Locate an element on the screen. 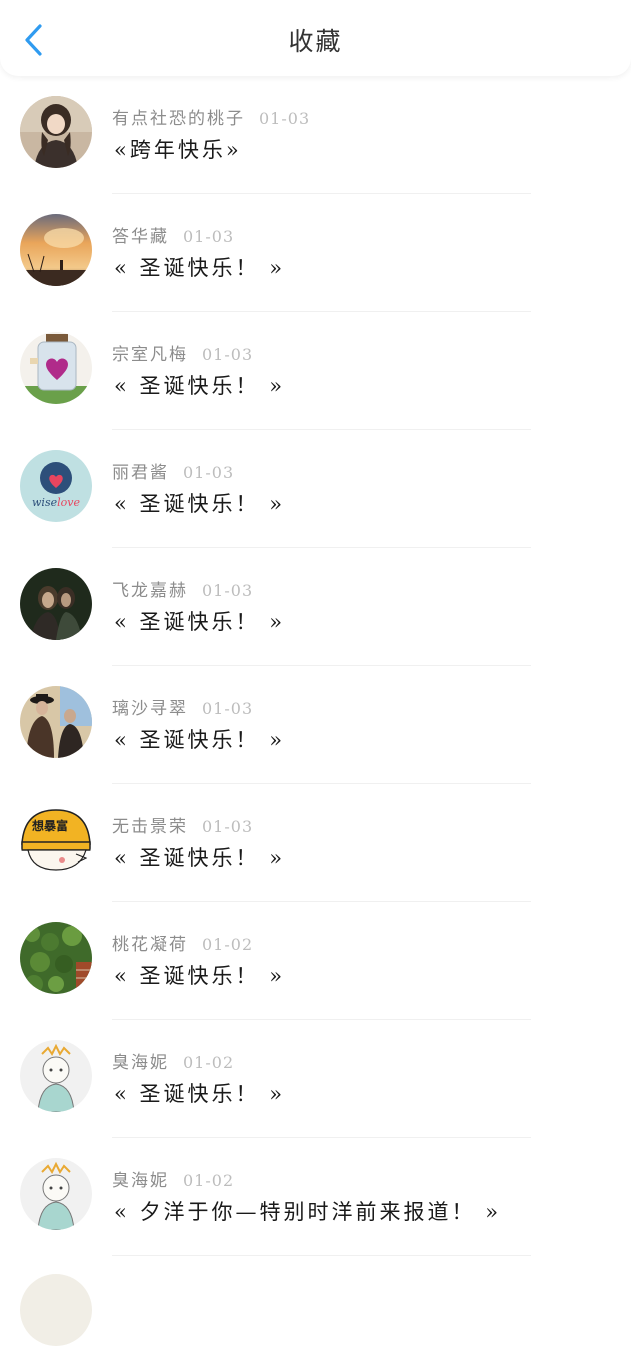  username: 宗室凡梅 is located at coordinates (150, 355).